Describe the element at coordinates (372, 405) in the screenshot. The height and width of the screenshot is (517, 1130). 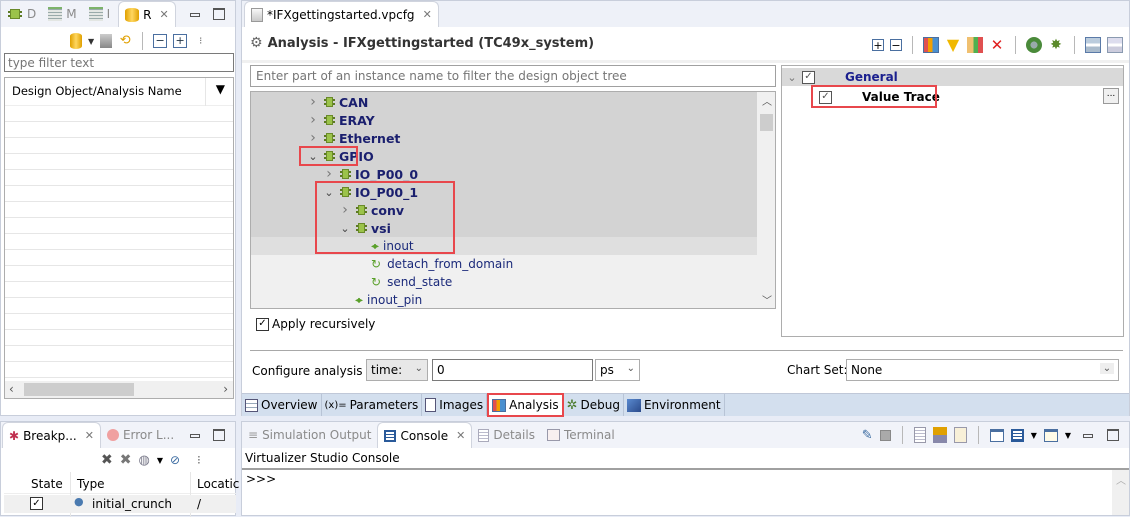
I see `tab-parameters: (x)= Parameters` at that location.